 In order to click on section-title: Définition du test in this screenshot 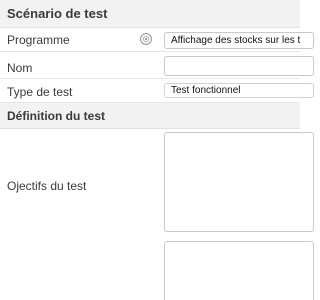, I will do `click(56, 115)`.